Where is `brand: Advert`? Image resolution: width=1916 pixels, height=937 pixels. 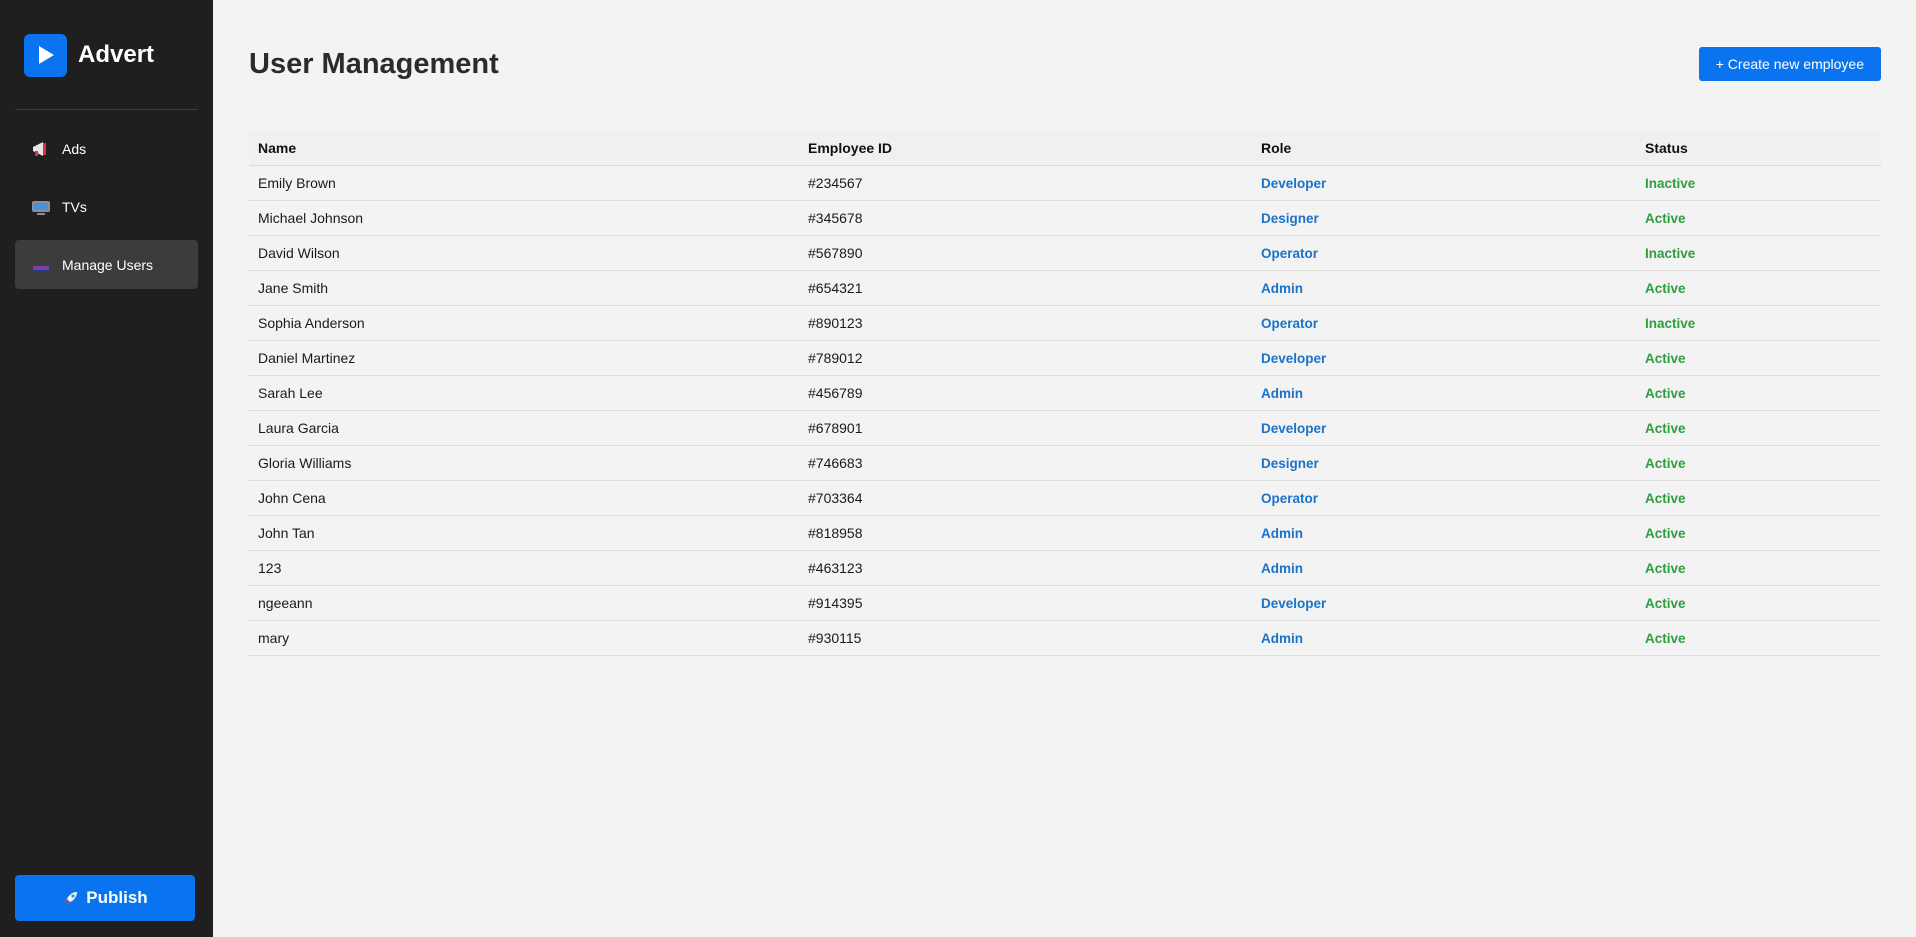
brand: Advert is located at coordinates (106, 40).